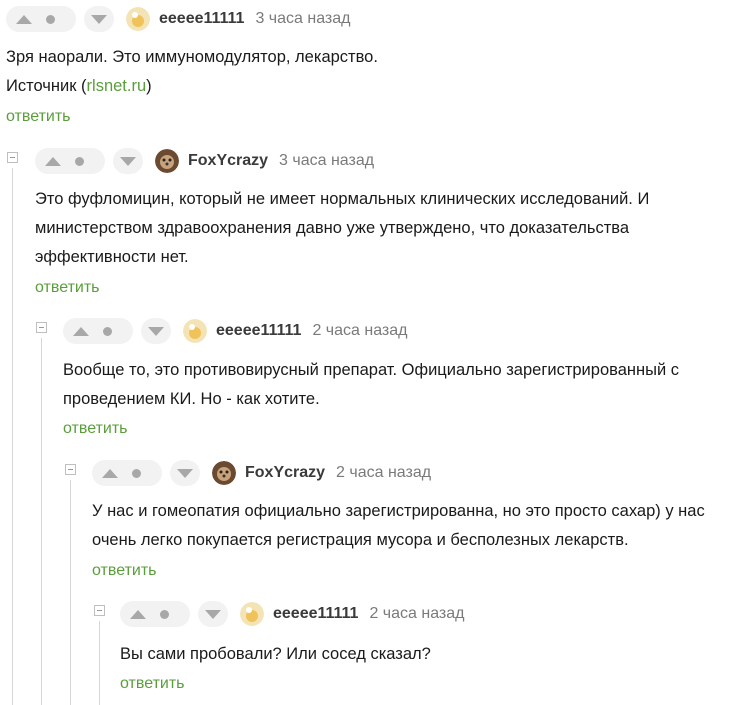 The image size is (751, 705). I want to click on comment-line: проведением КИ. Но - как хотите., so click(191, 399).